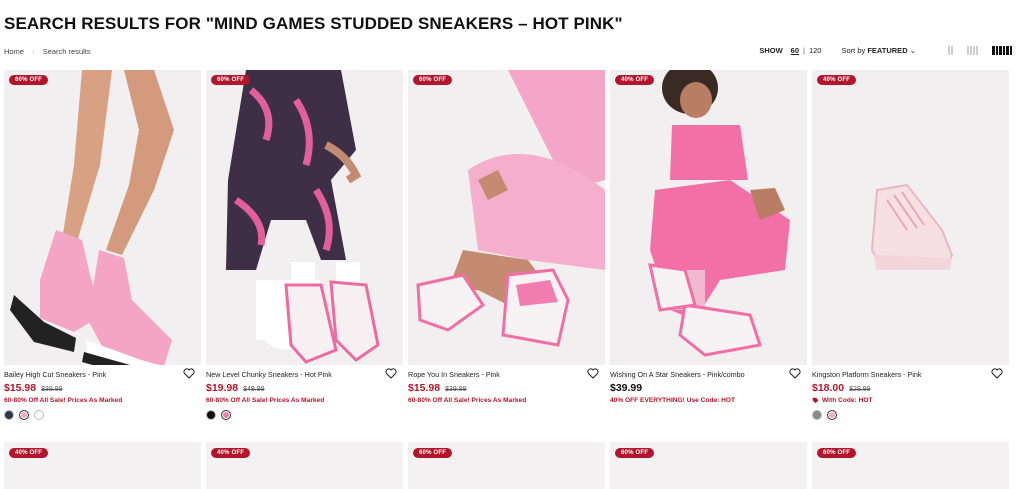 The width and height of the screenshot is (1024, 489). I want to click on product-name: Bailey High Cut Sneakers - Pink, so click(55, 374).